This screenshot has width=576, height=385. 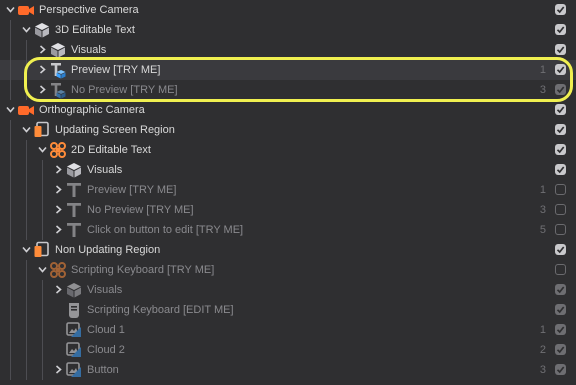 I want to click on tree-row: 2D Editable Text, so click(x=288, y=150).